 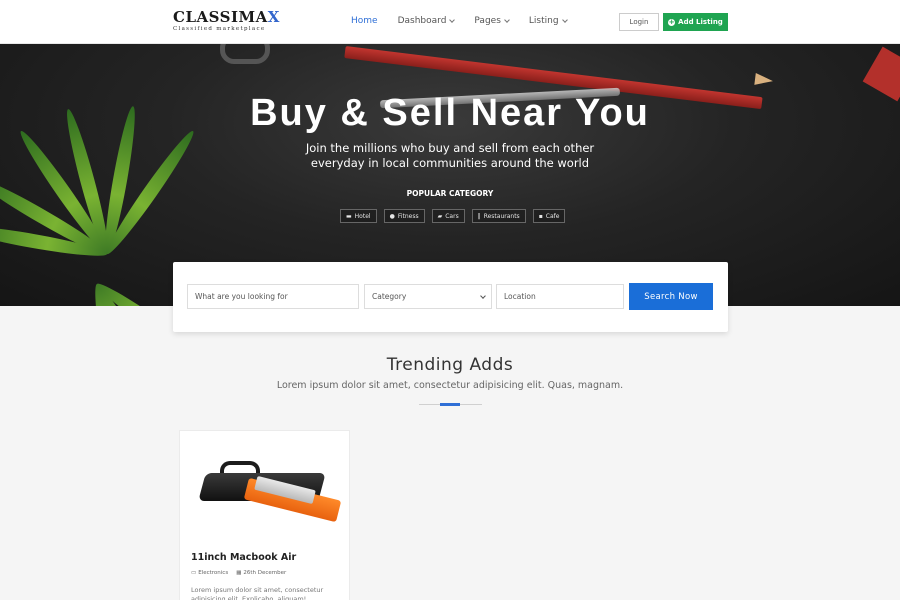 What do you see at coordinates (264, 483) in the screenshot?
I see `listing-image` at bounding box center [264, 483].